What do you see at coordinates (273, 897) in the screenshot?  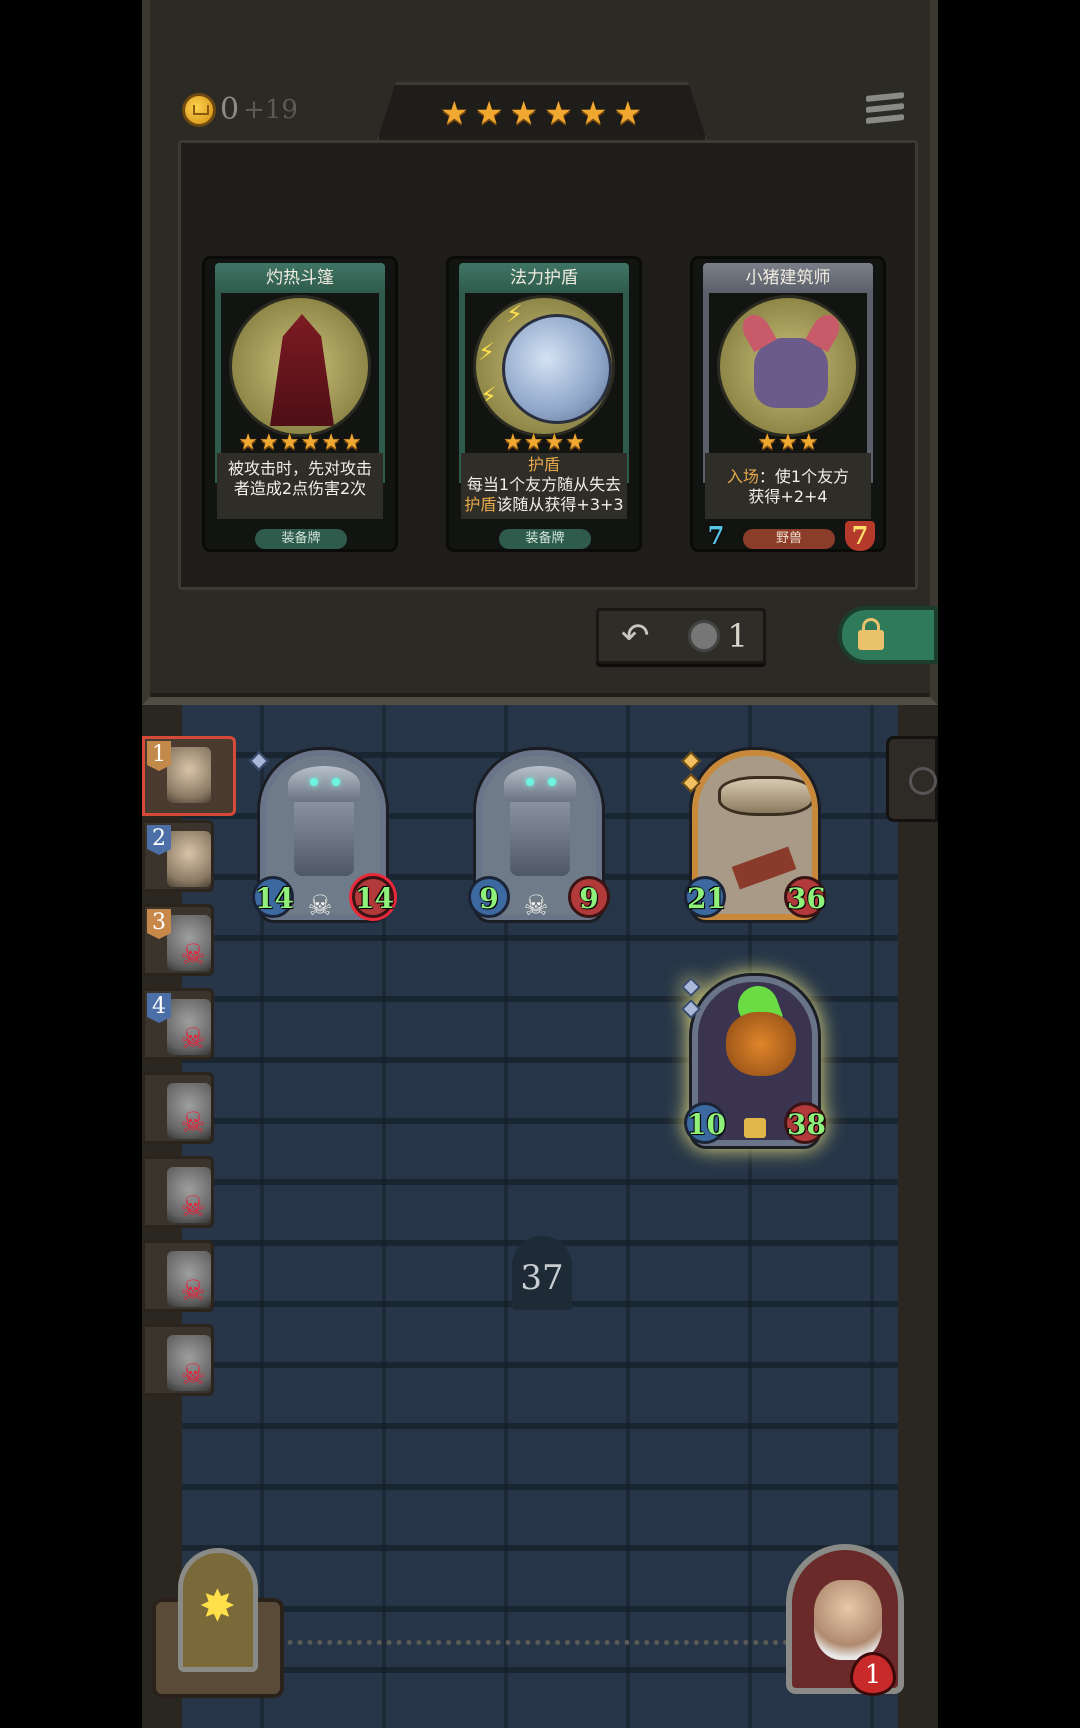 I see `minion-attack: 14` at bounding box center [273, 897].